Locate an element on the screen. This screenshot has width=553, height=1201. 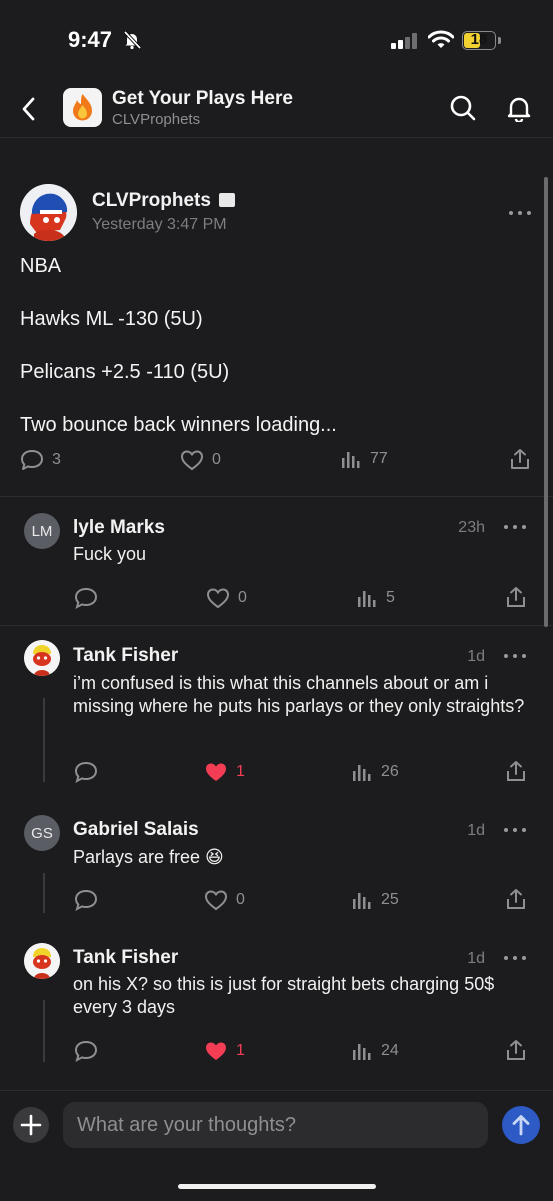
add-attachment-button is located at coordinates (31, 1125).